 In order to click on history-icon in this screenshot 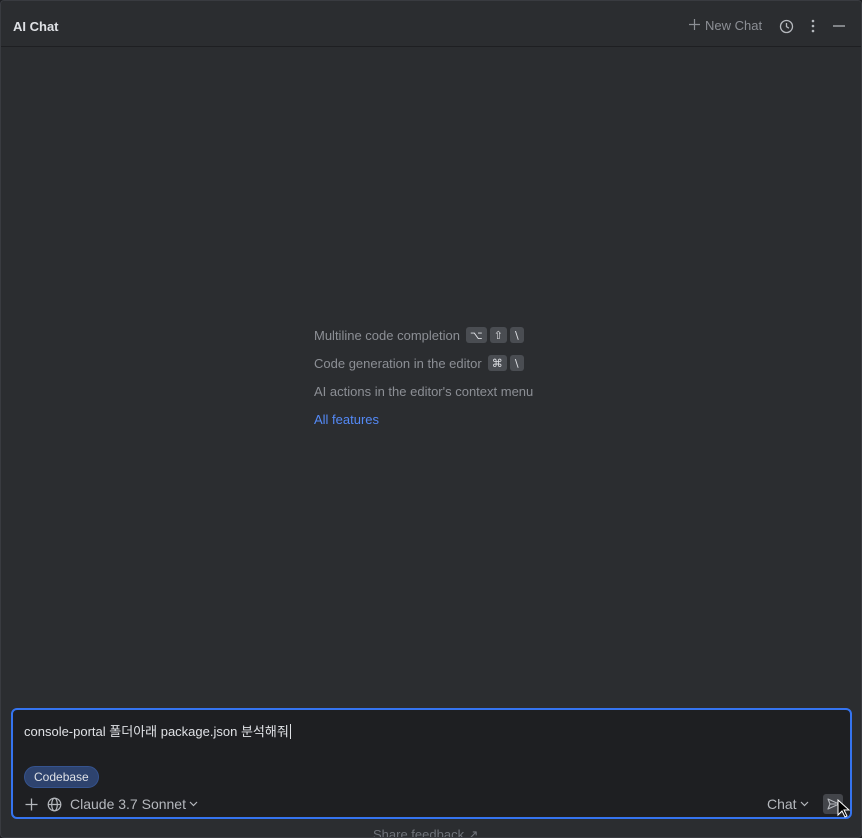, I will do `click(786, 26)`.